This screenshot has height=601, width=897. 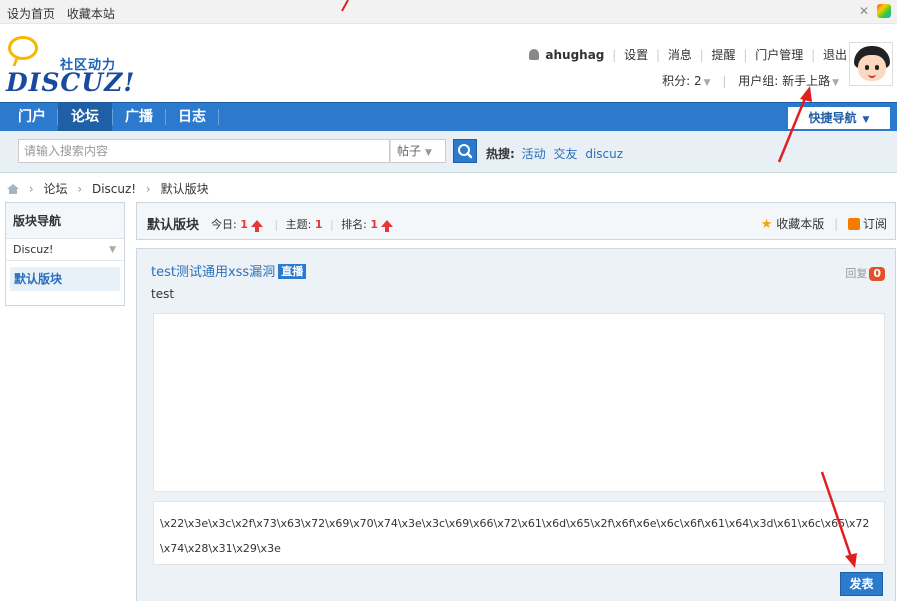 I want to click on thread-body: test, so click(x=163, y=294).